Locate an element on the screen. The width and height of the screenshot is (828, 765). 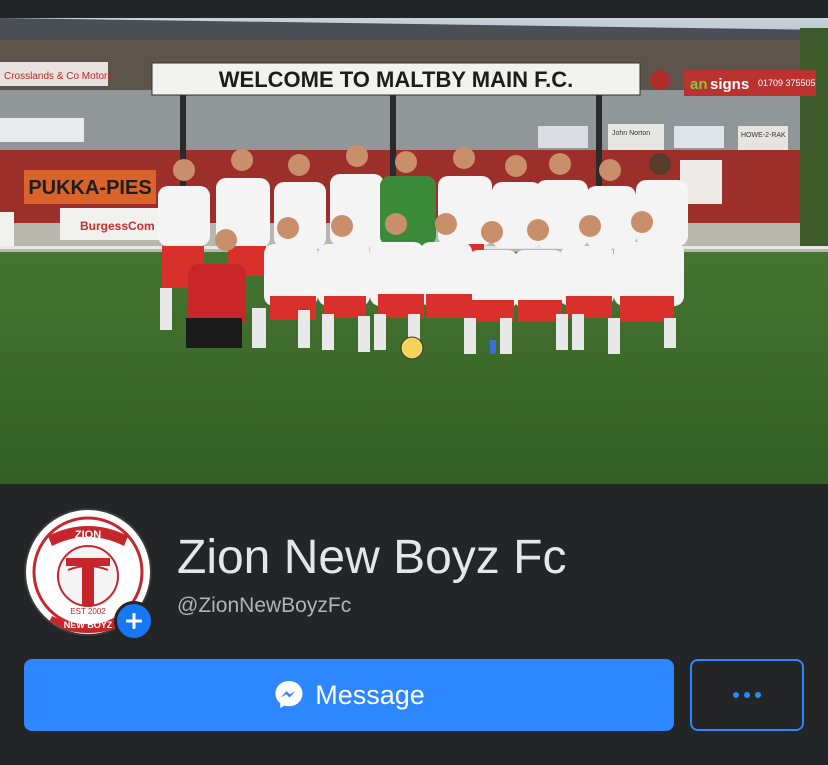
ellipsis-icon is located at coordinates (747, 695).